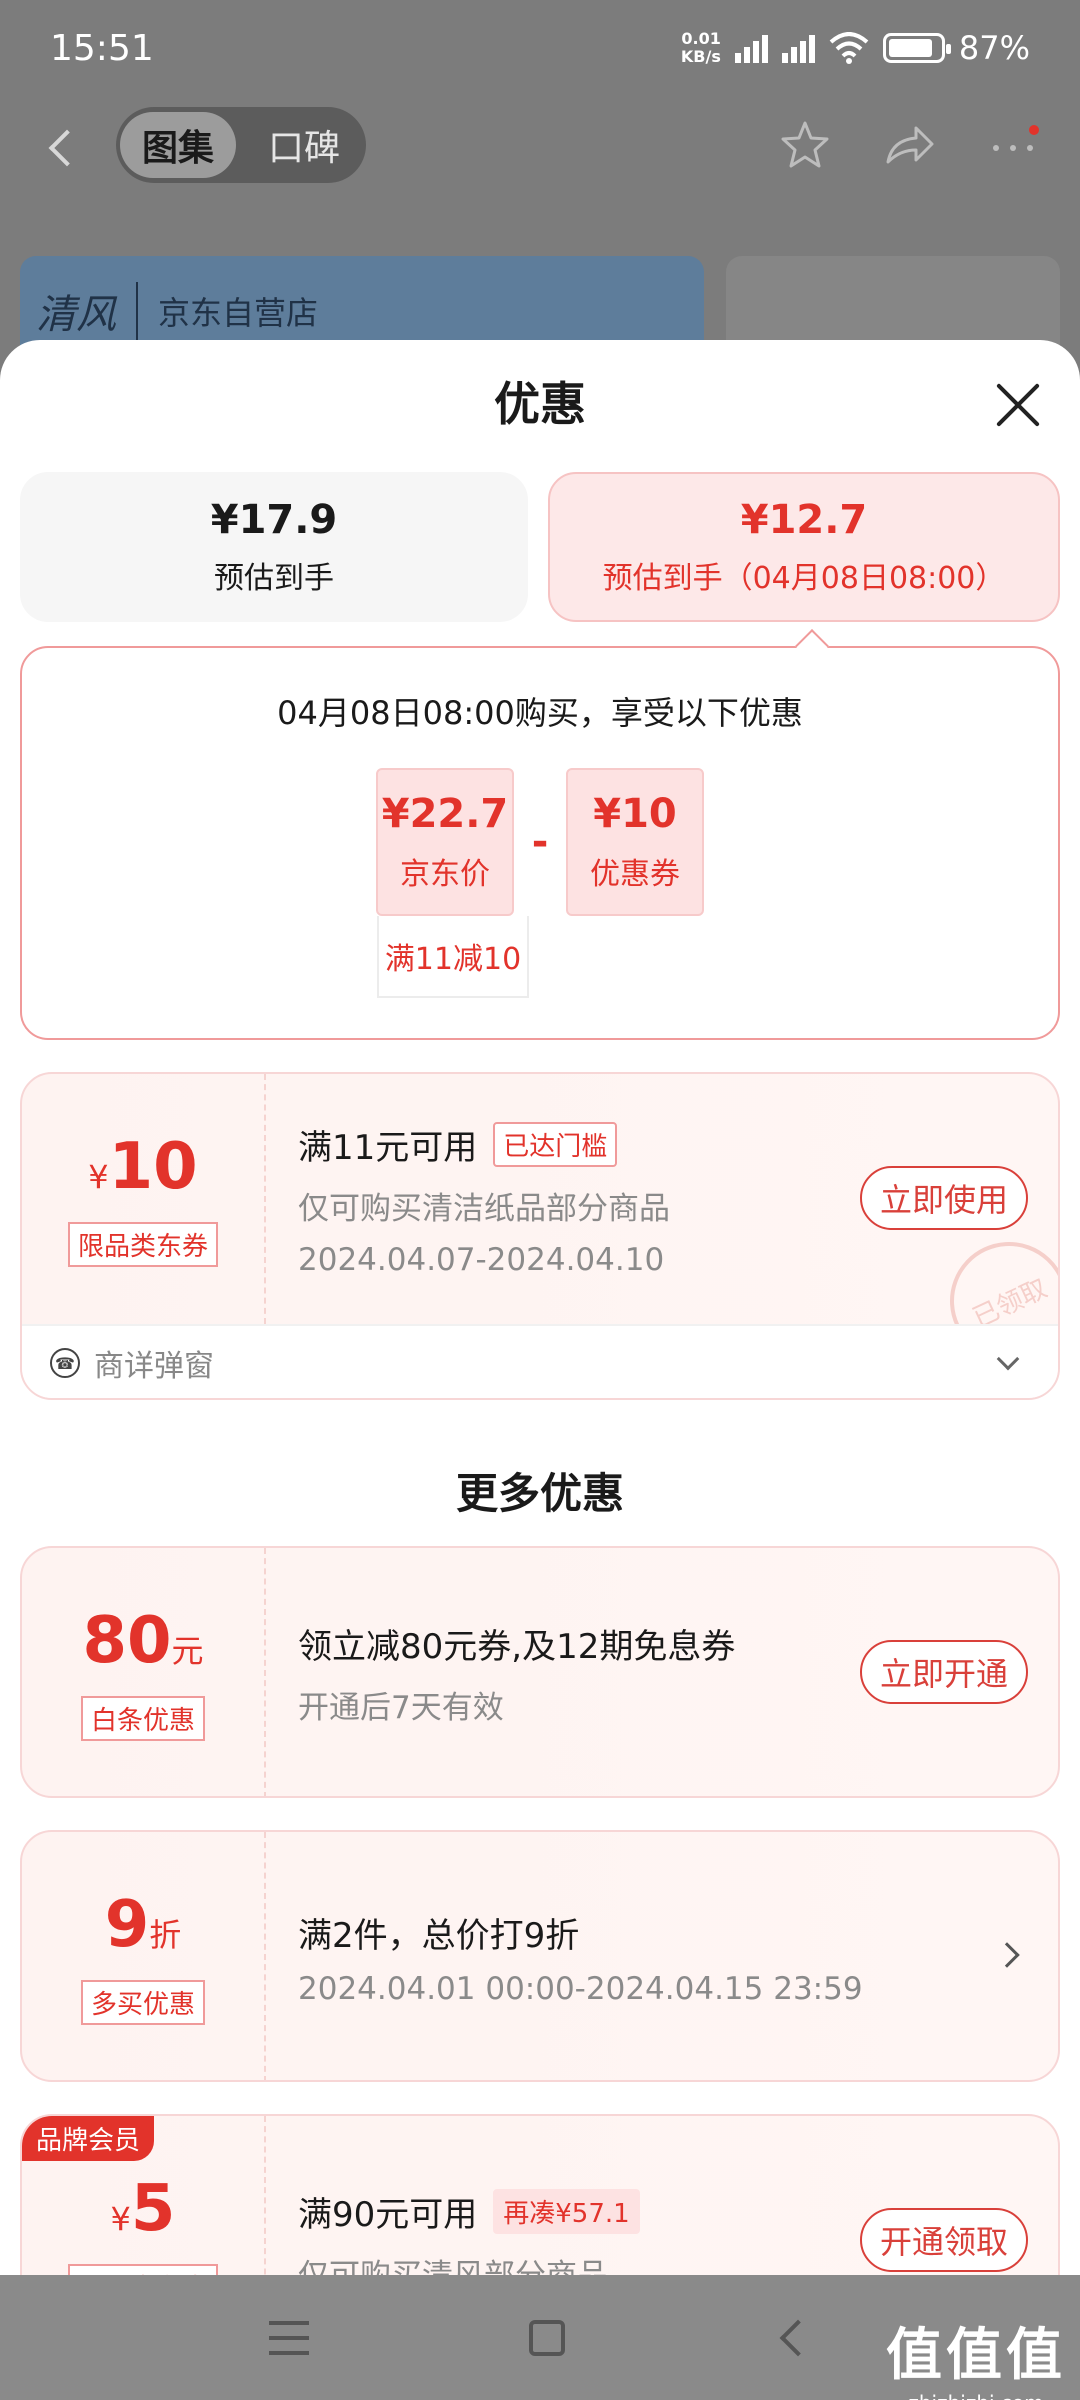 This screenshot has height=2400, width=1080. Describe the element at coordinates (555, 1144) in the screenshot. I see `threshold-badge: 已达门槛` at that location.